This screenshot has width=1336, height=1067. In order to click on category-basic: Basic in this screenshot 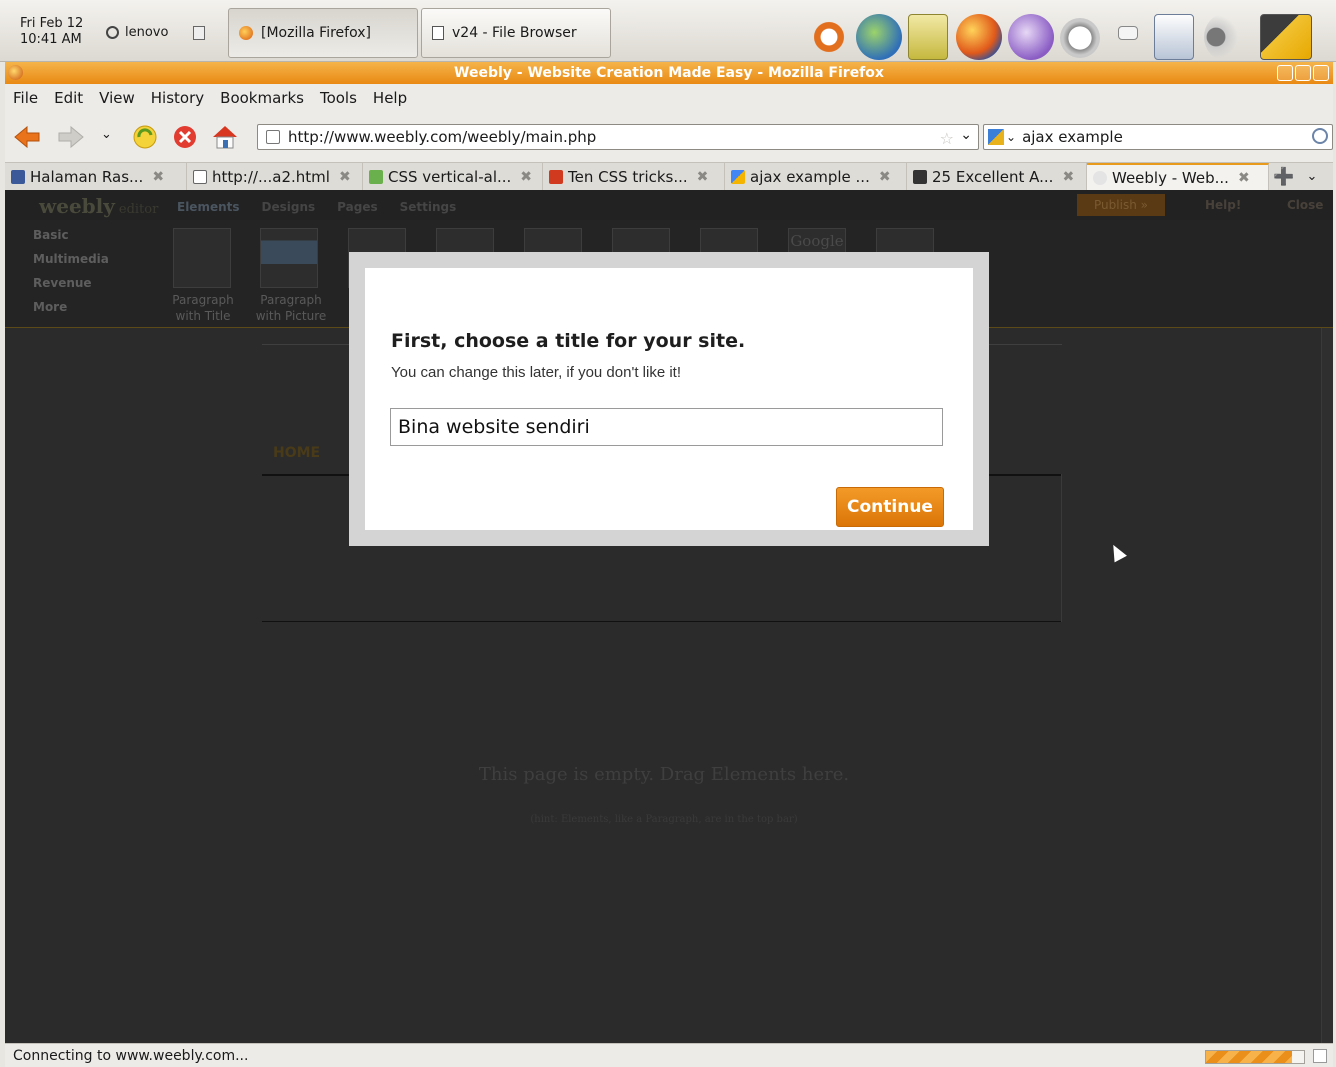, I will do `click(71, 235)`.